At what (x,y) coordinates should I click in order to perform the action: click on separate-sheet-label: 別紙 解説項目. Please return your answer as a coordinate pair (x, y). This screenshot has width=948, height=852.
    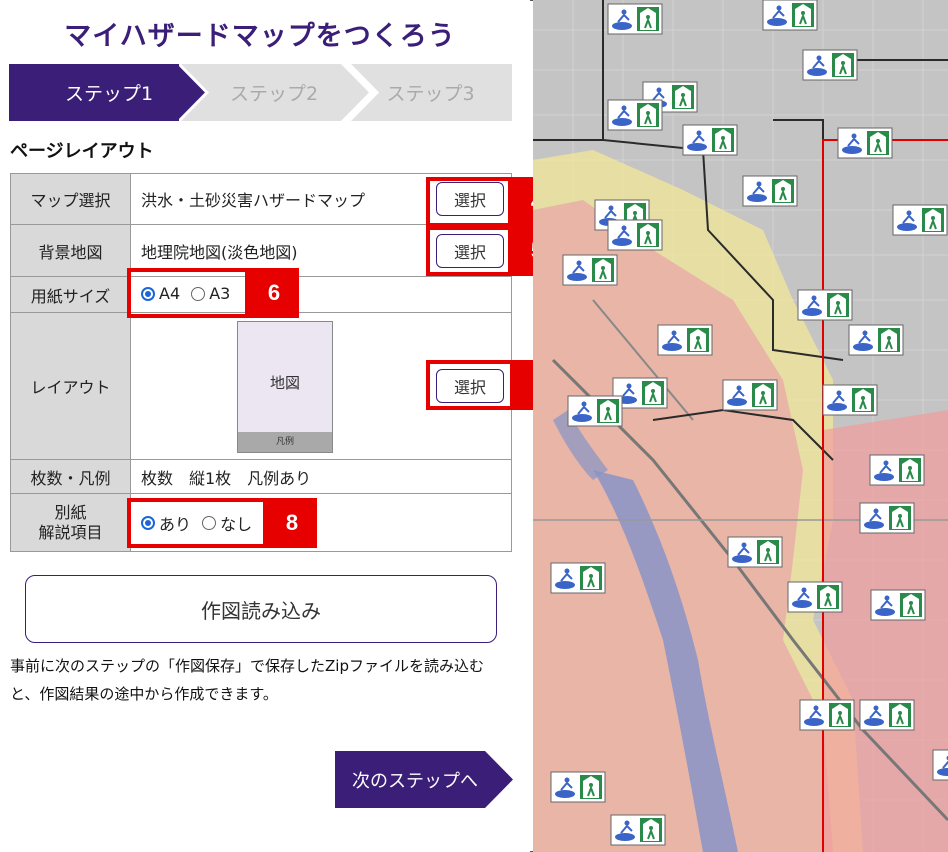
    Looking at the image, I should click on (70, 522).